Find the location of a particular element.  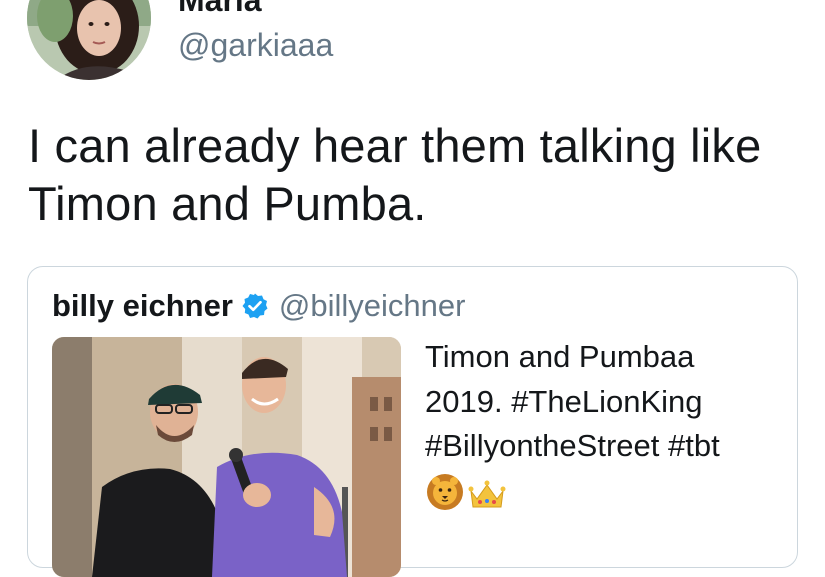

quoted-tweet-text-line: Timon and Pumbaa is located at coordinates (560, 356).